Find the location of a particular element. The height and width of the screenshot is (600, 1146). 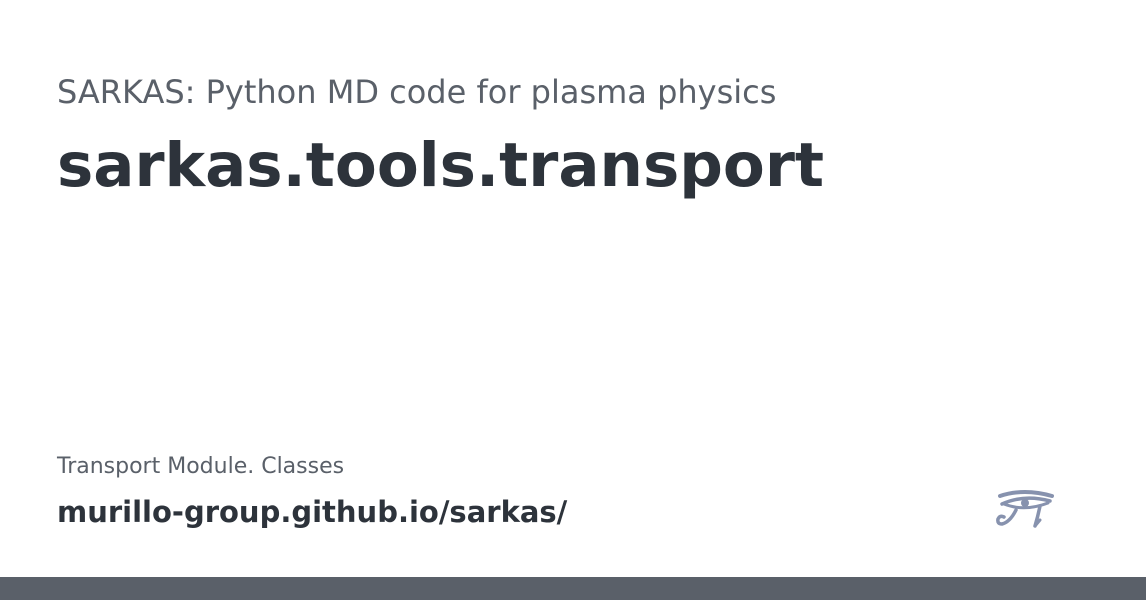

eye-of-horus-icon is located at coordinates (1026, 510).